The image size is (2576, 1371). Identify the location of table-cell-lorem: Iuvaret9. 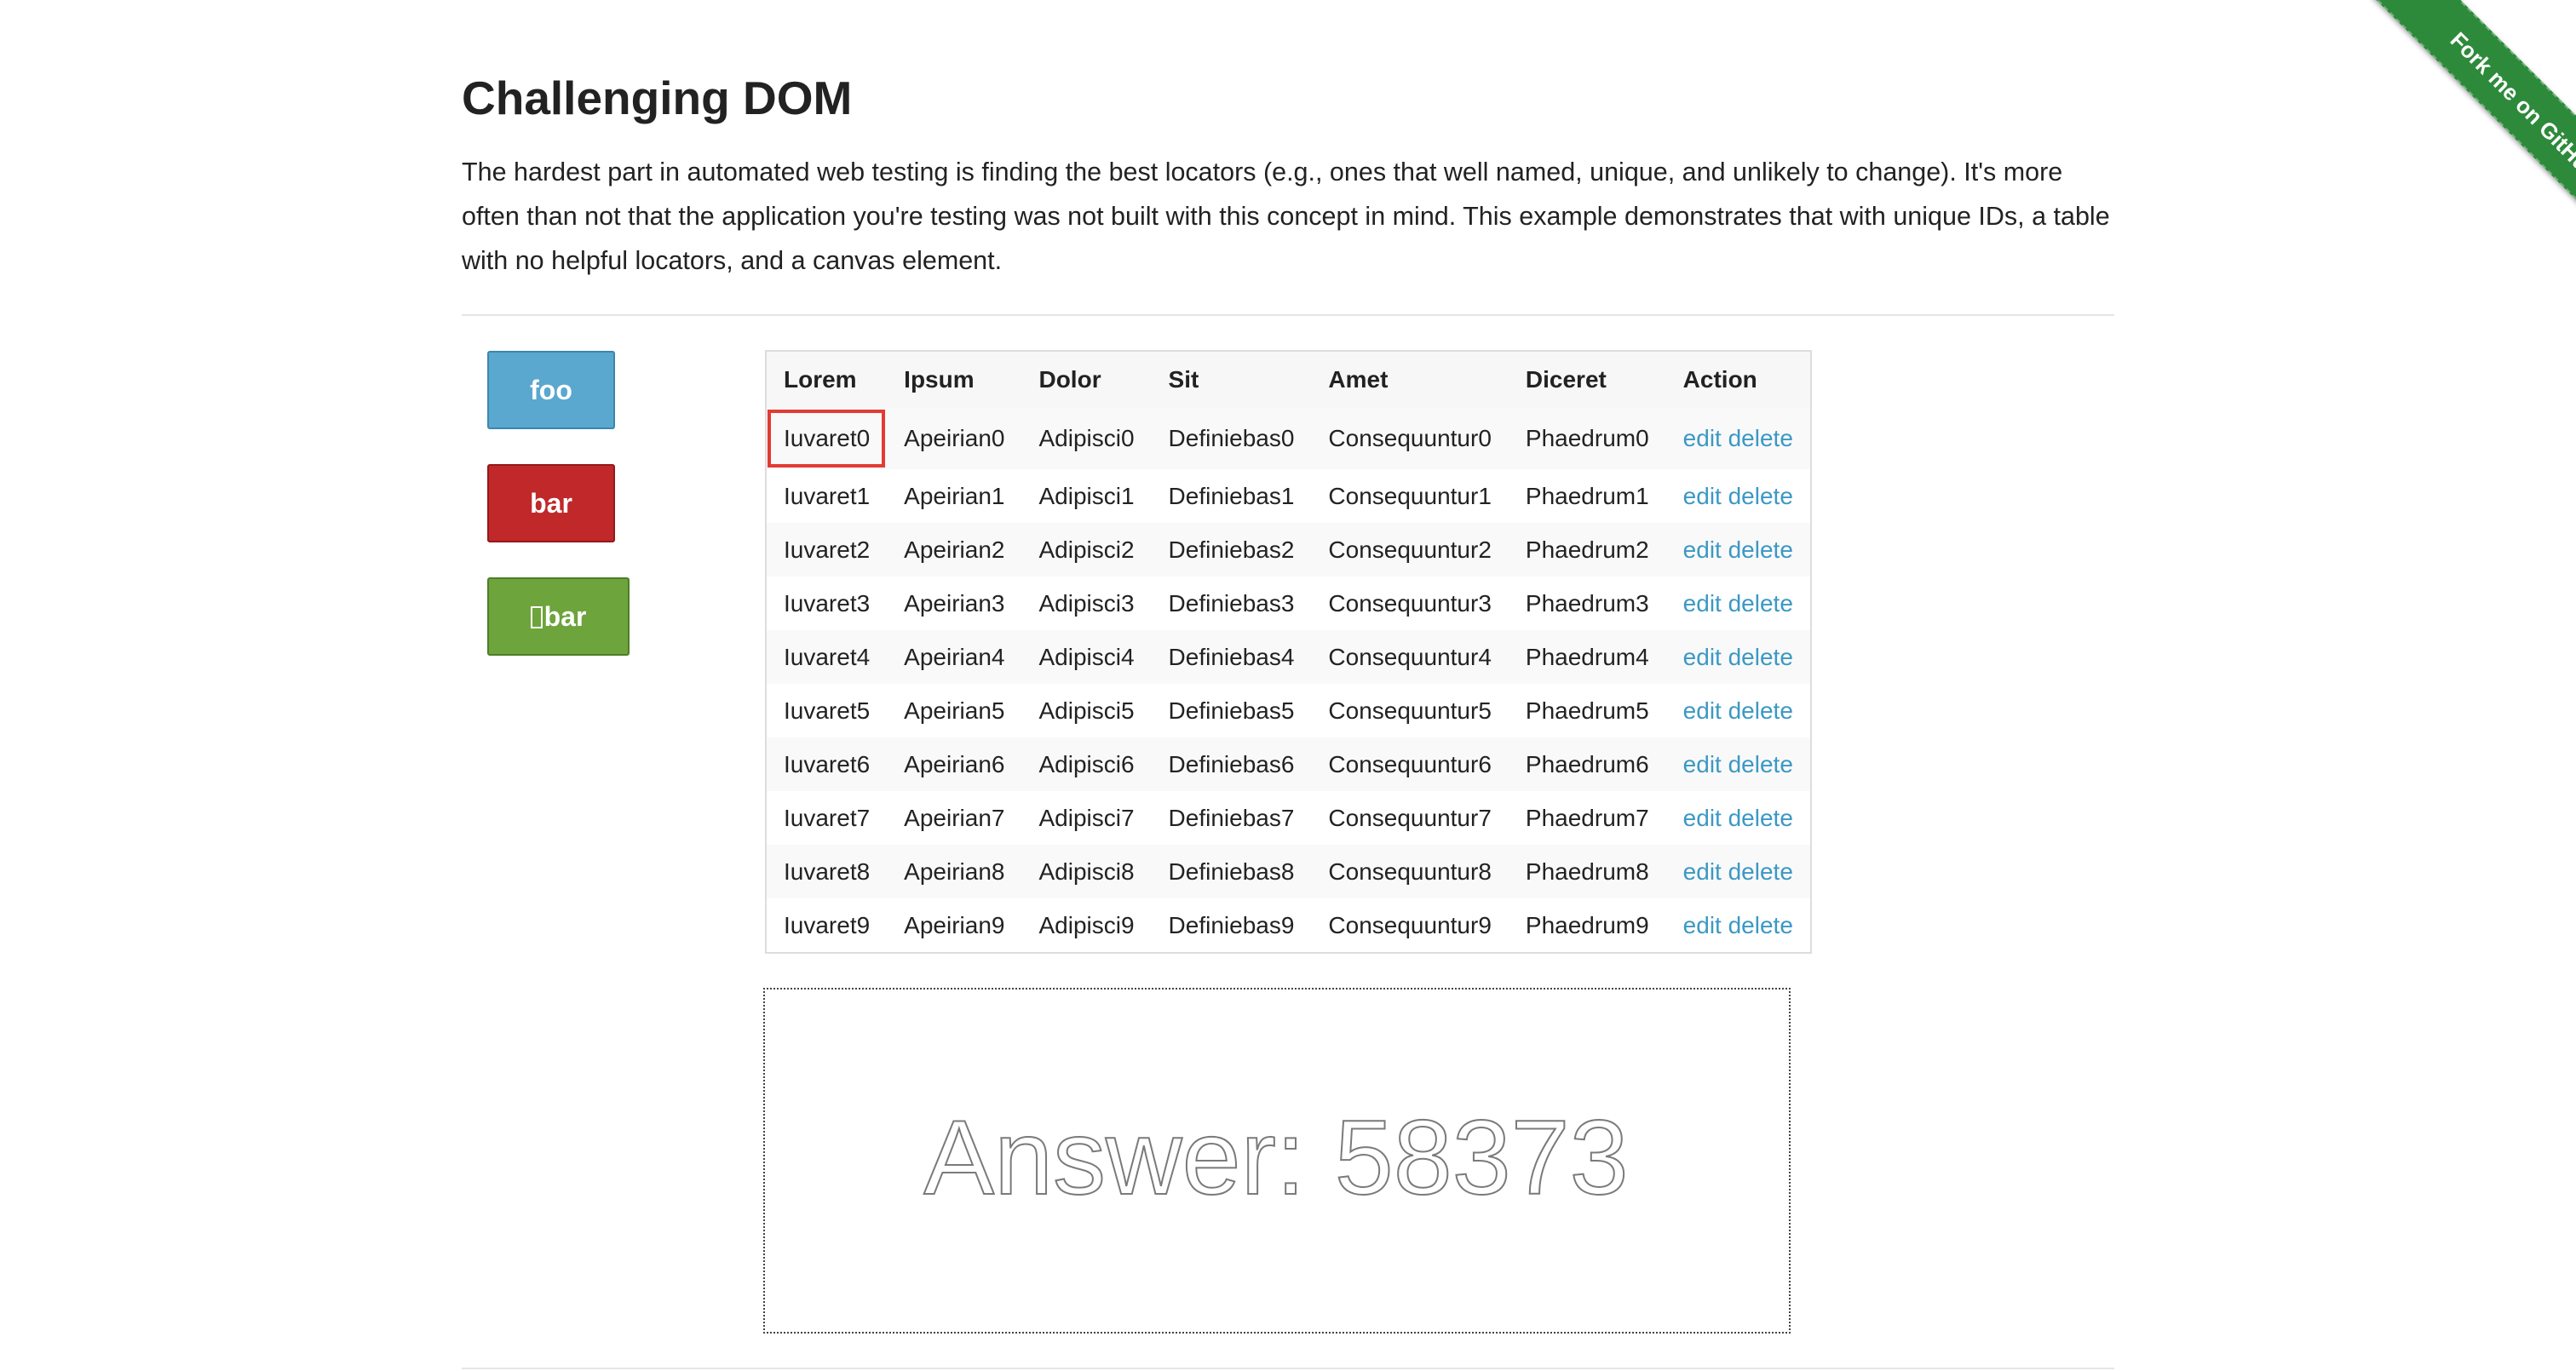
(827, 925).